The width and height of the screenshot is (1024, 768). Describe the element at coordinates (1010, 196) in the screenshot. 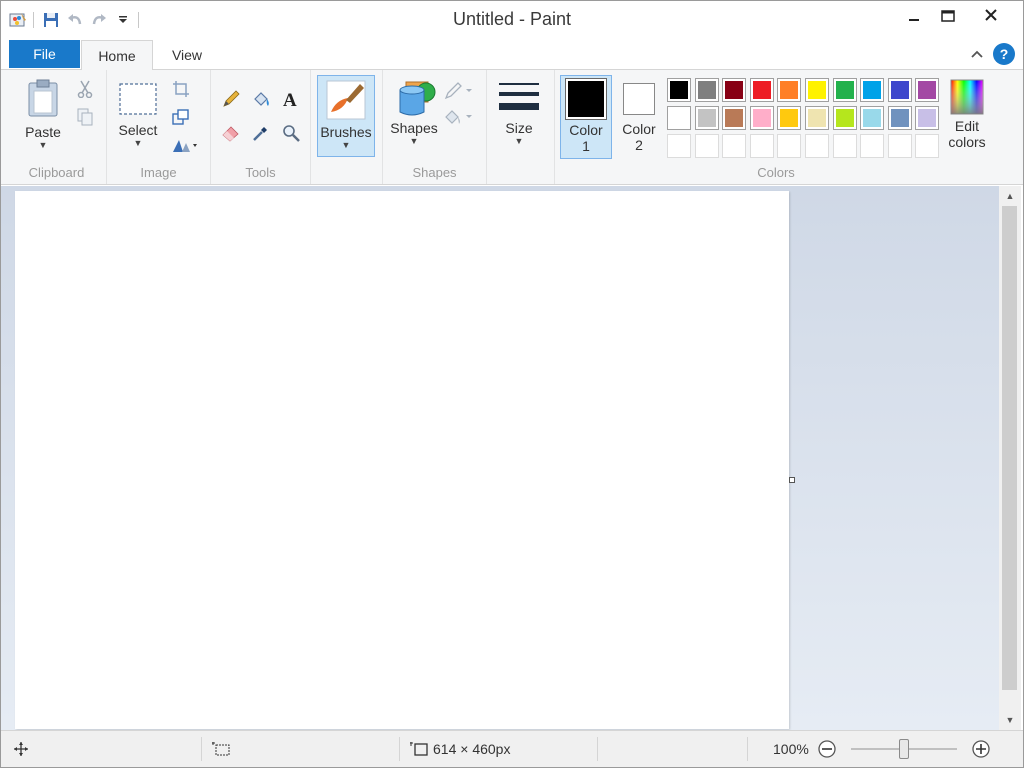

I see `scroll-up-icon: ▲` at that location.